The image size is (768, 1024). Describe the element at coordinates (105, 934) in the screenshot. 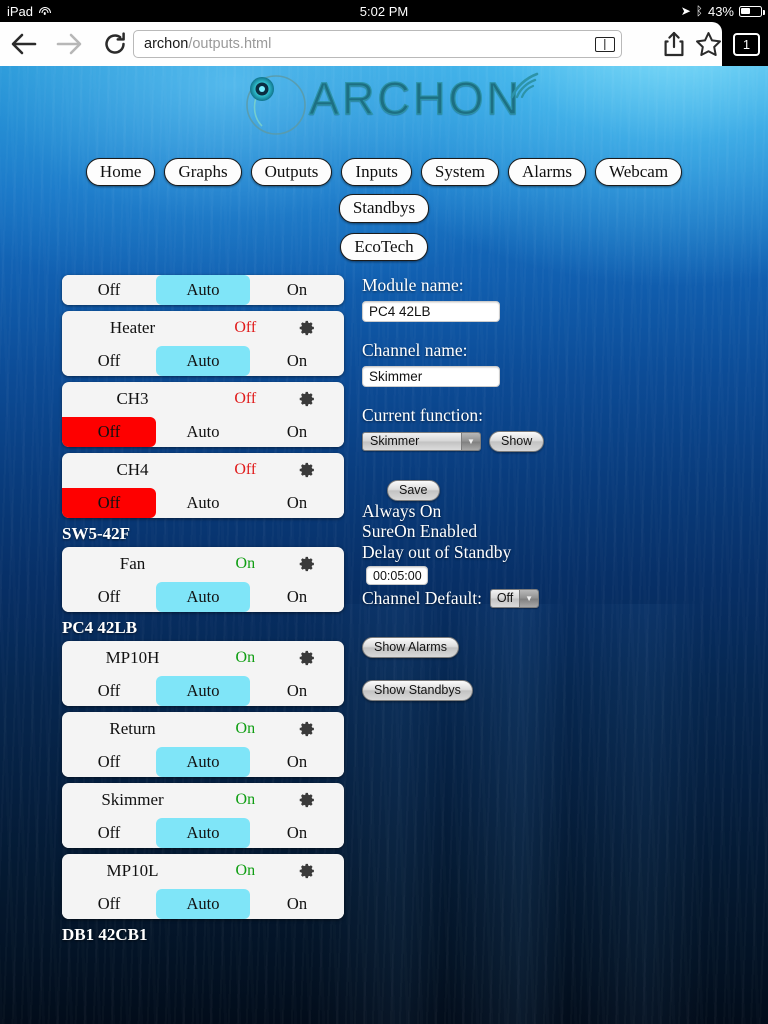

I see `output-group-label: DB1 42CB1` at that location.